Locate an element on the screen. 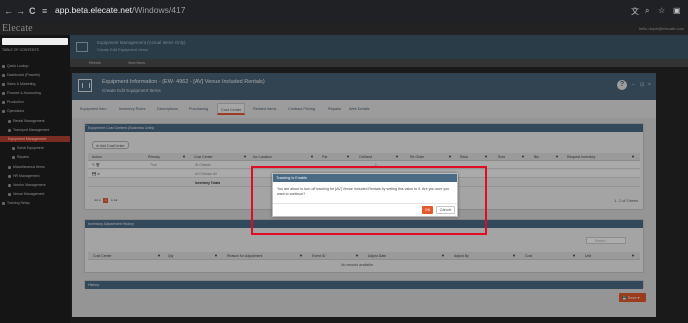  highlight-box is located at coordinates (369, 200).